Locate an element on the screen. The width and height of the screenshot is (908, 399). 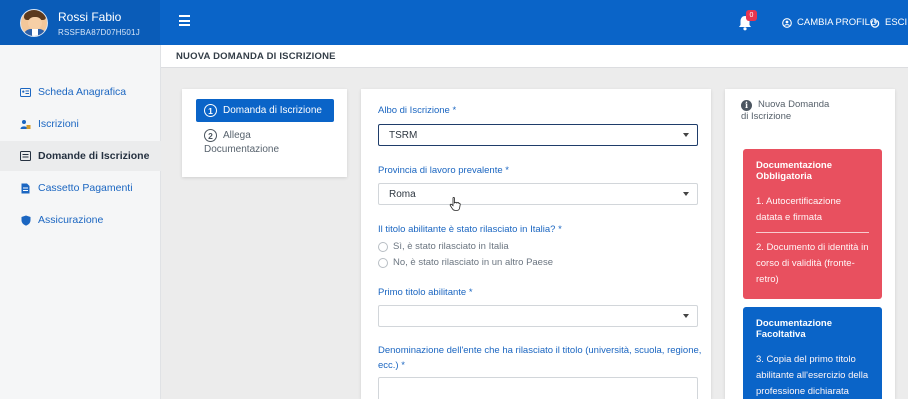
page-title: NUOVA DOMANDA DI ISCRIZIONE is located at coordinates (256, 56).